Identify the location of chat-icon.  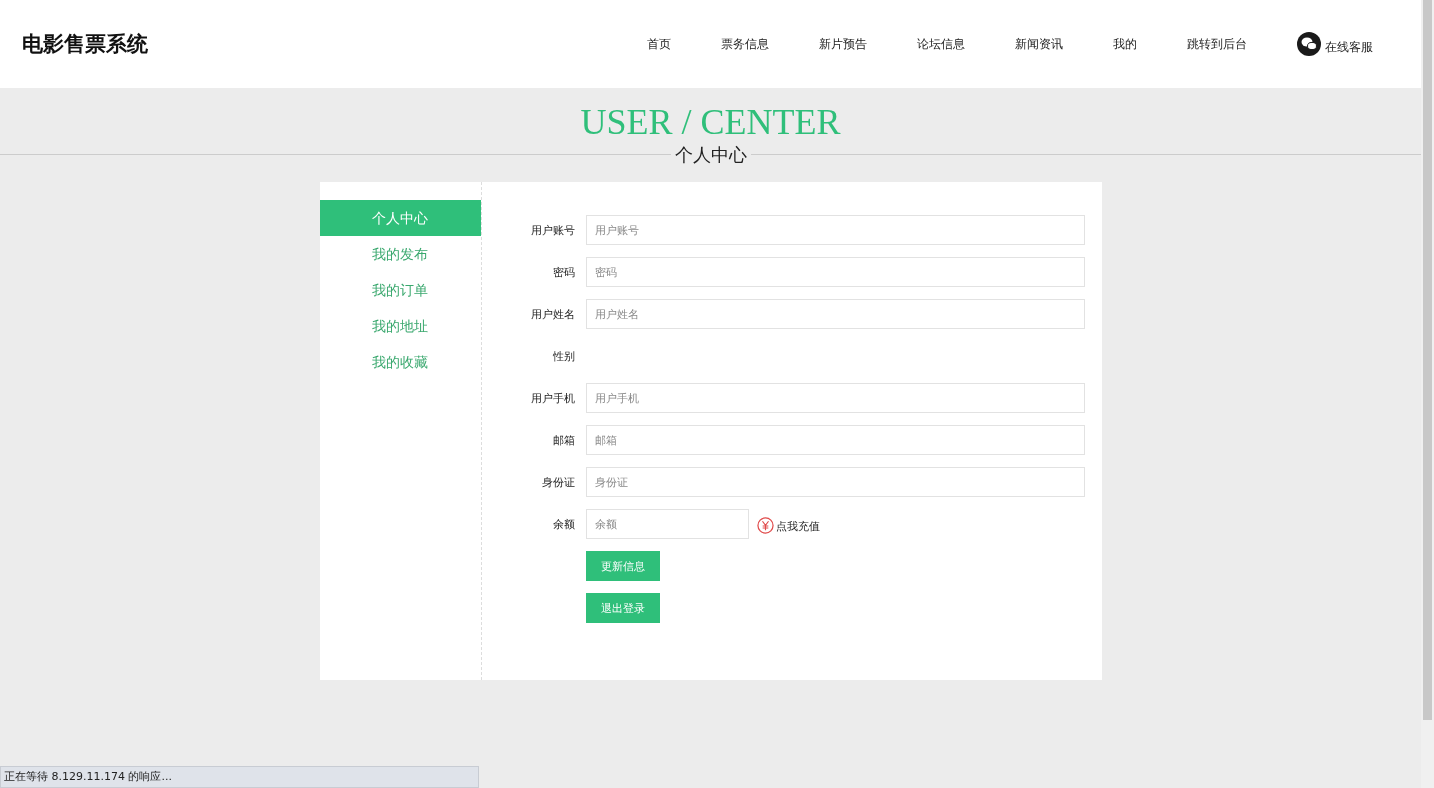
(1309, 44).